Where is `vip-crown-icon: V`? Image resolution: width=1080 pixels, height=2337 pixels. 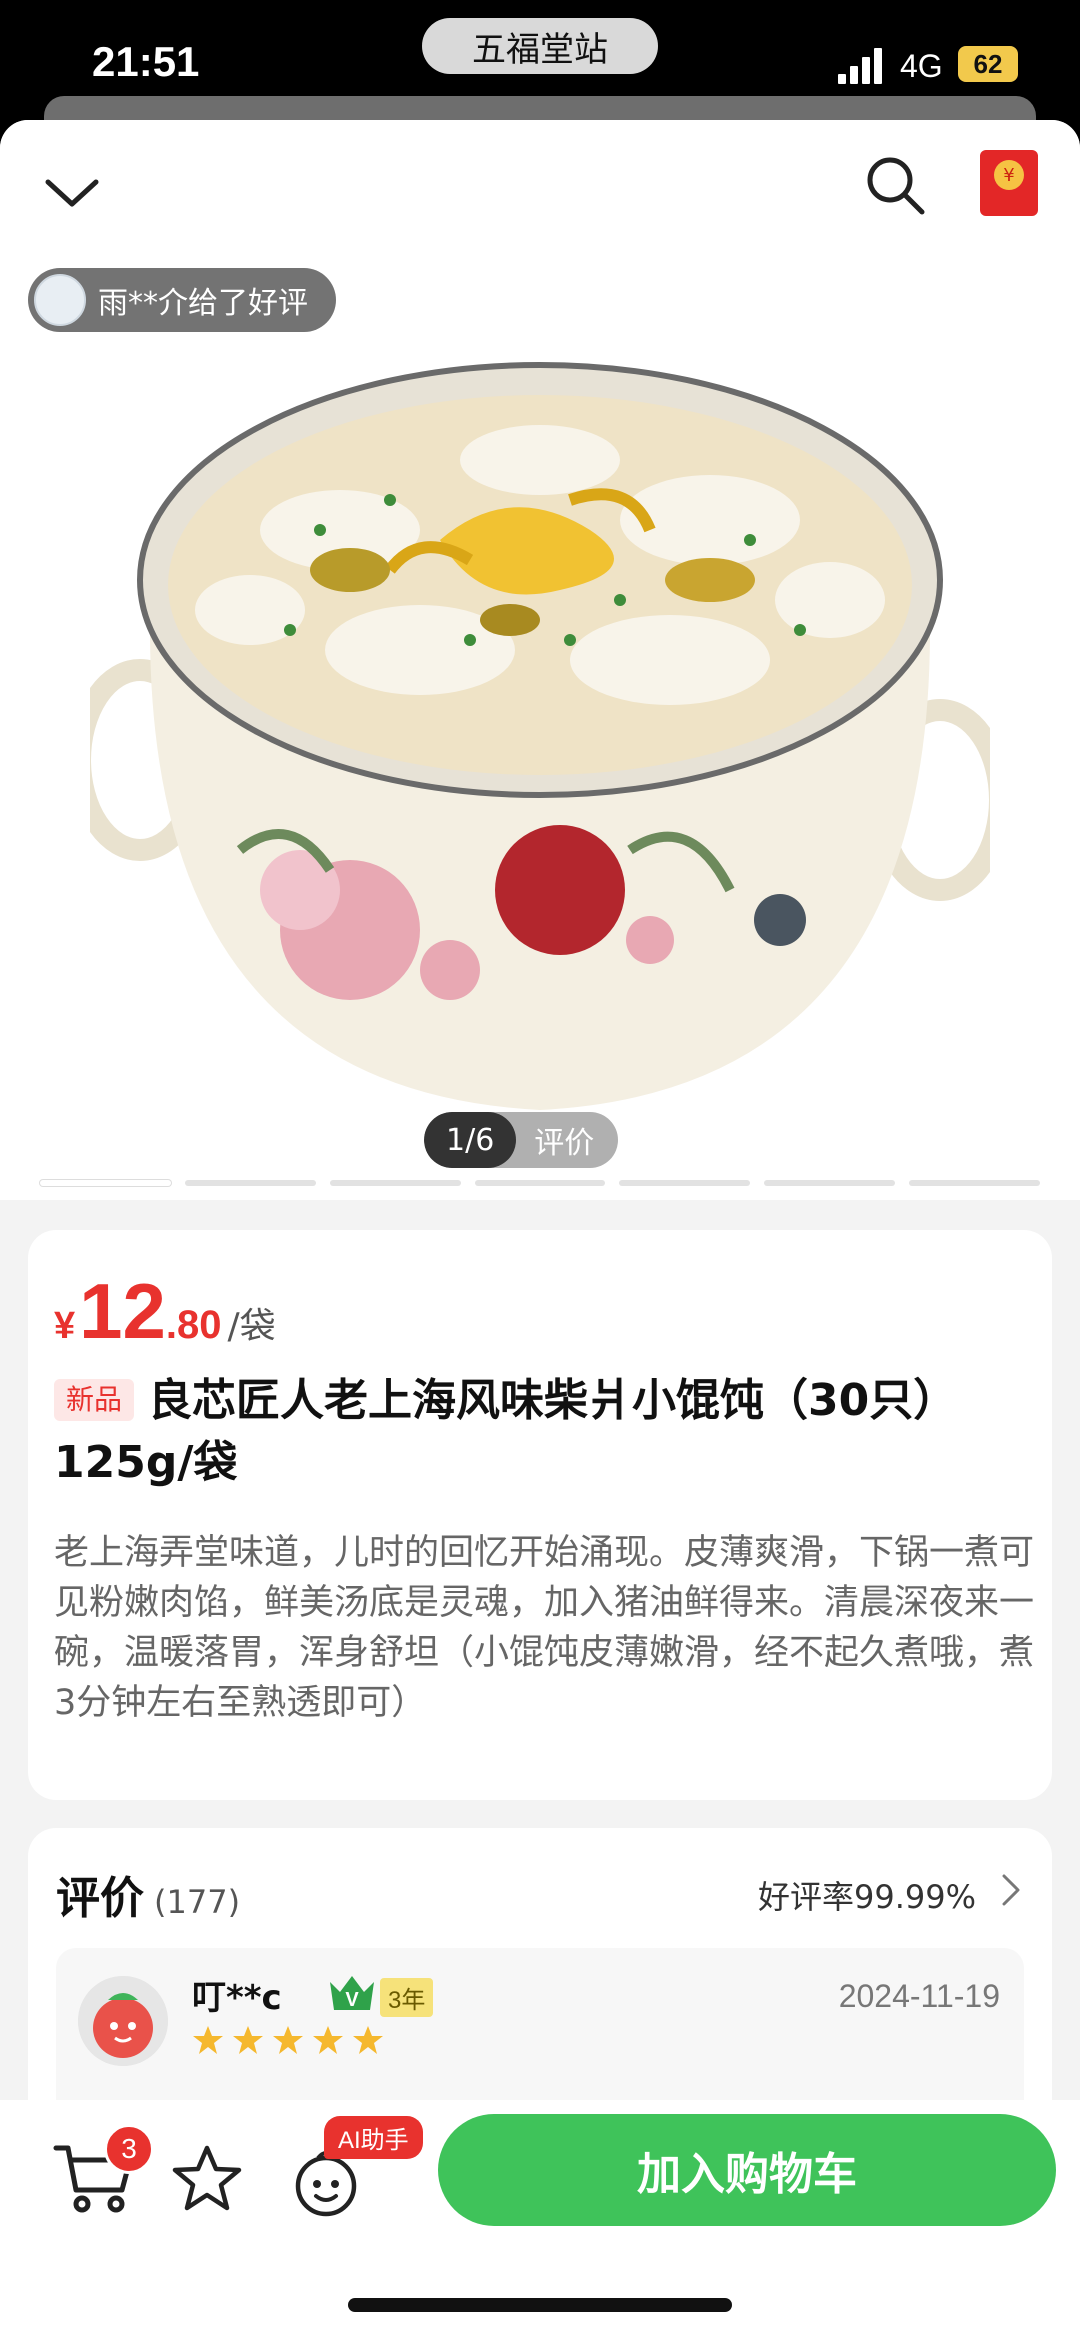
vip-crown-icon: V is located at coordinates (352, 1993).